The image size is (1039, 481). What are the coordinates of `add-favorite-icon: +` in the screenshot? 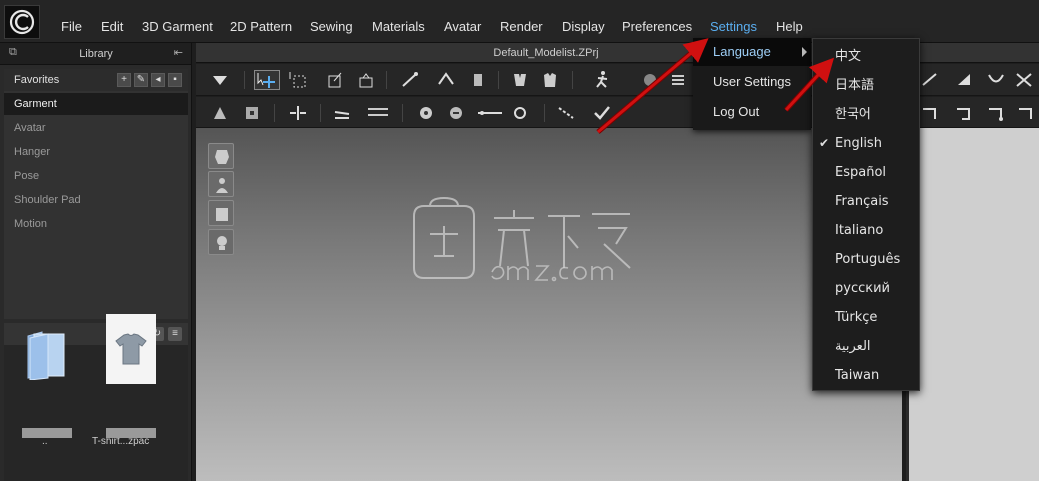 It's located at (124, 80).